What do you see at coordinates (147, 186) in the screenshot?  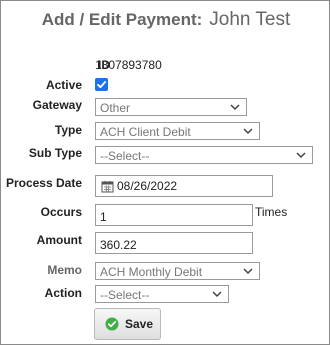 I see `process-date-value: 08/26/2022` at bounding box center [147, 186].